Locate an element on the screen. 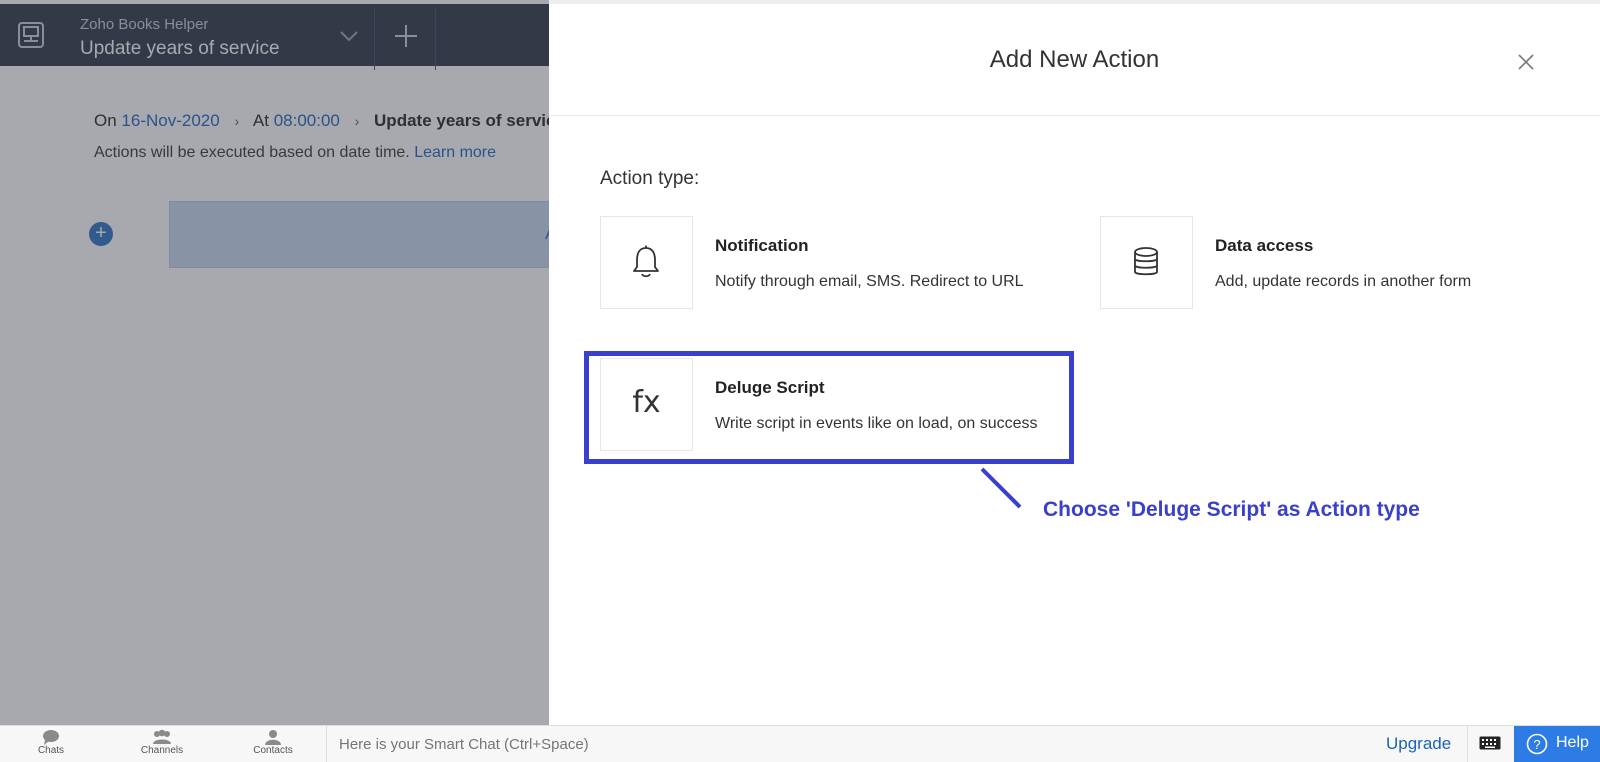  upgrade-link: Upgrade is located at coordinates (1418, 744).